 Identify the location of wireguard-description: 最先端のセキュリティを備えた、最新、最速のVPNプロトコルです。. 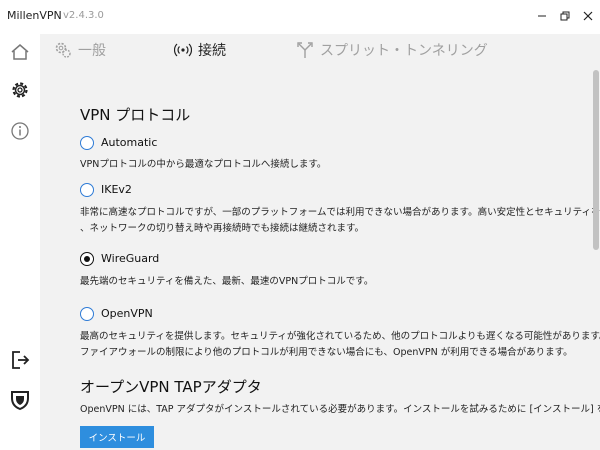
(227, 281).